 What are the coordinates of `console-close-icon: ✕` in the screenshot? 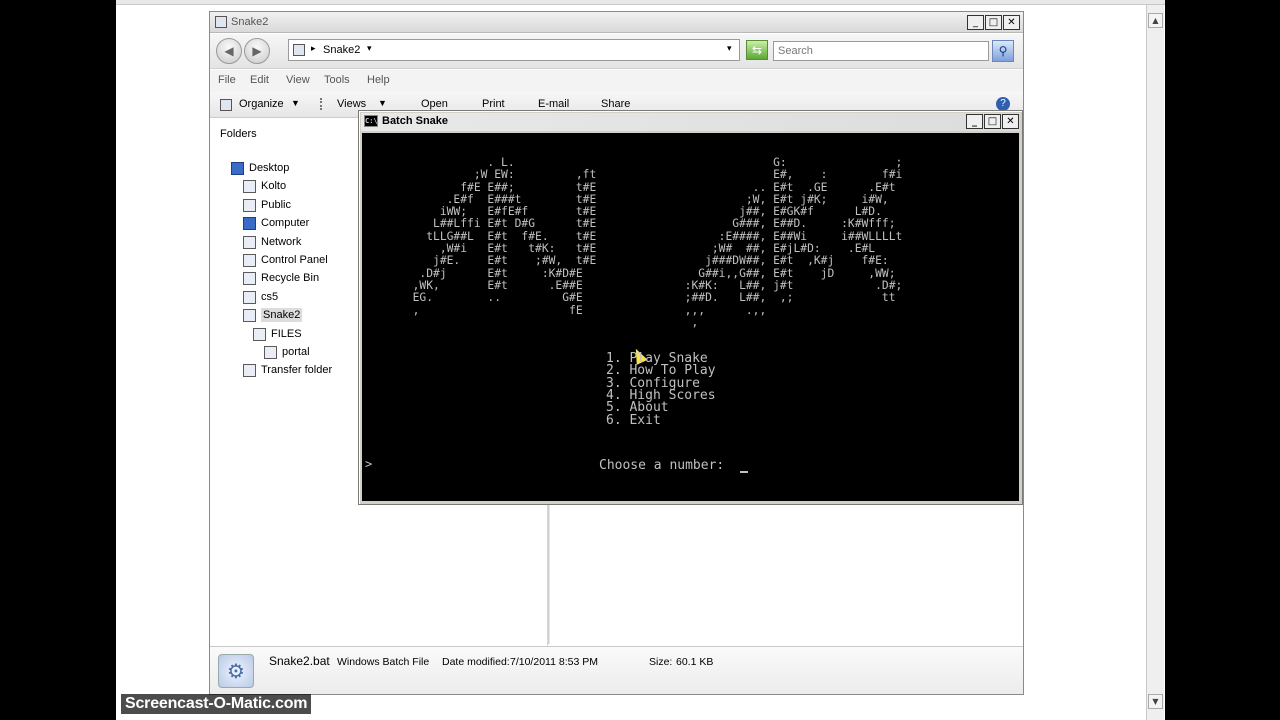 It's located at (1010, 121).